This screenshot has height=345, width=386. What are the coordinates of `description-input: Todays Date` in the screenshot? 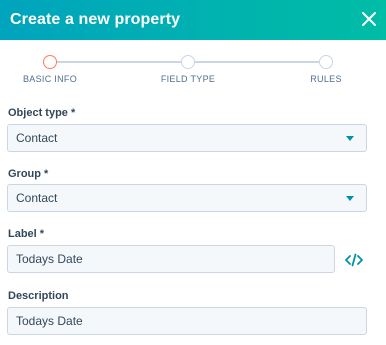 It's located at (187, 321).